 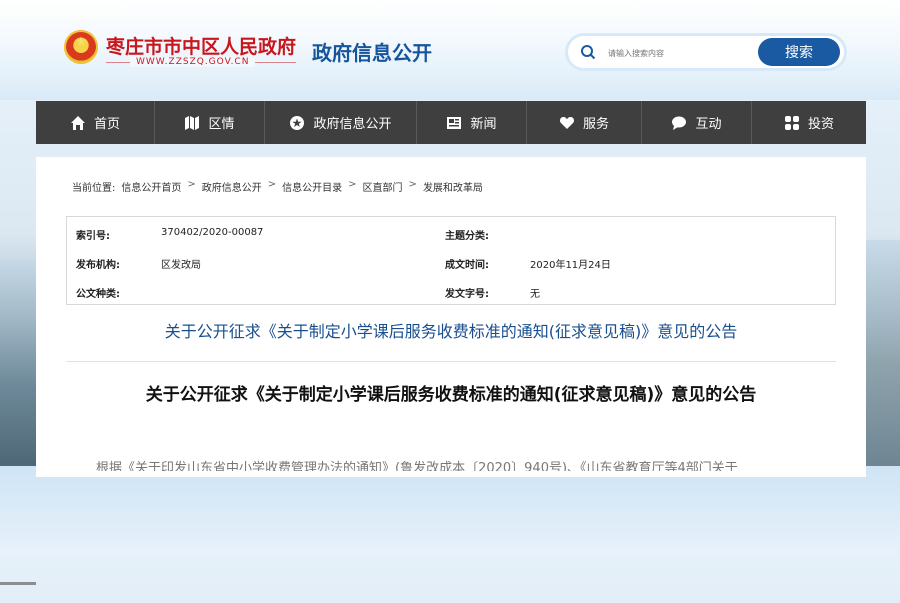 I want to click on newspaper-icon, so click(x=454, y=122).